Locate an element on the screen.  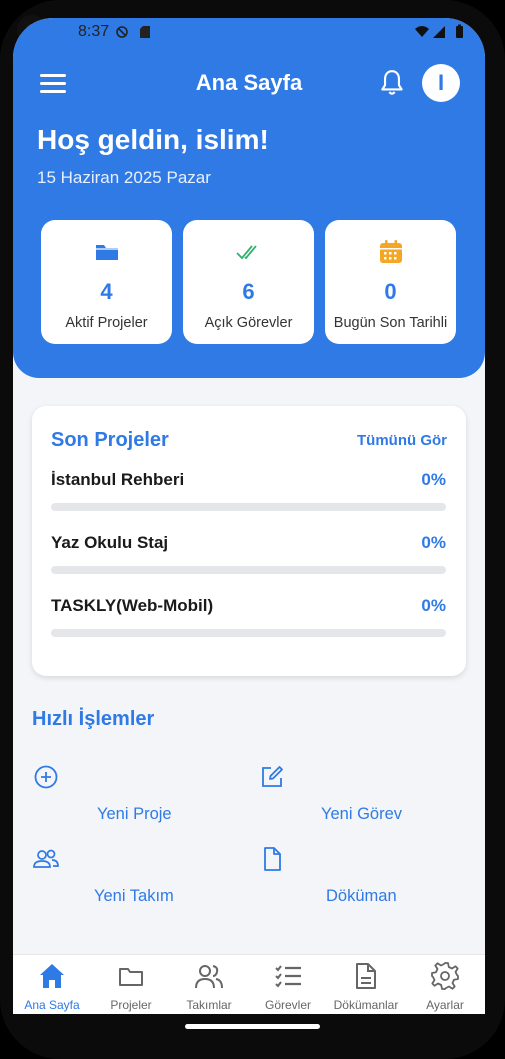
project-row: İstanbul Rehberi 0% is located at coordinates (248, 490).